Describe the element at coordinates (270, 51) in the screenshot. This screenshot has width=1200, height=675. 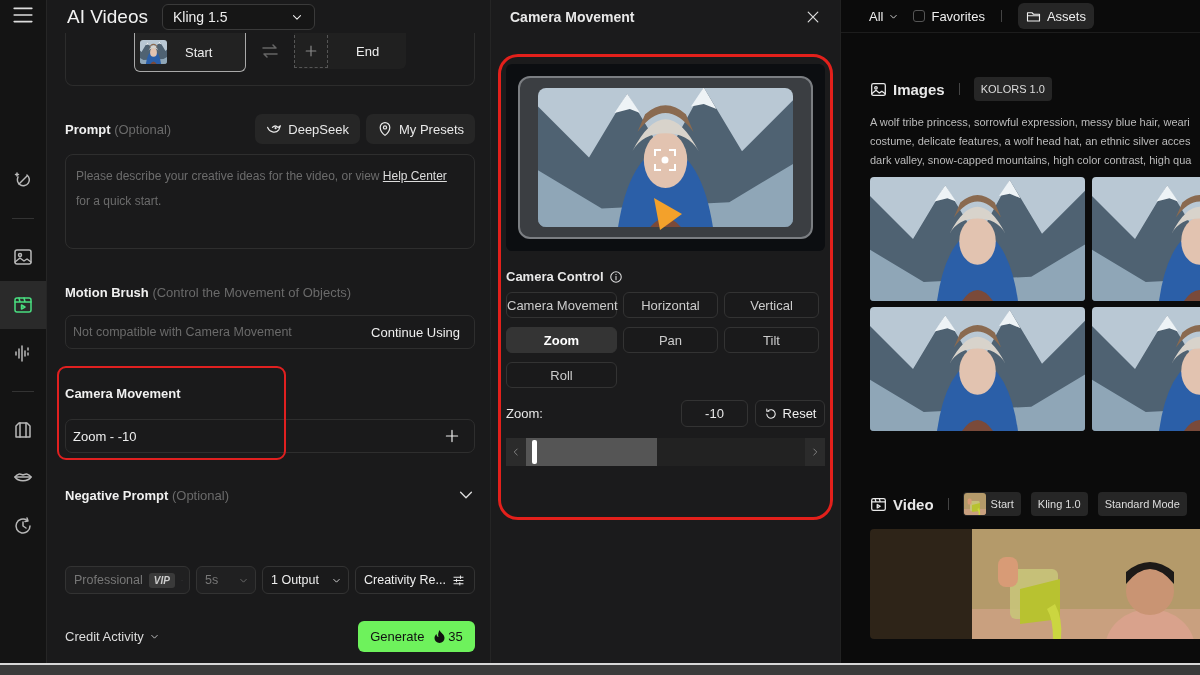
I see `swap-icon` at that location.